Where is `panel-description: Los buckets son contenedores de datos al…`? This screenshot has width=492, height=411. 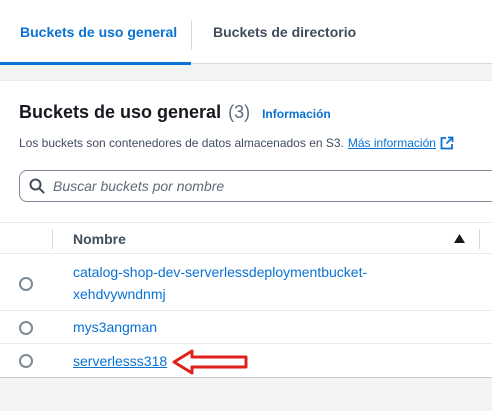 panel-description: Los buckets son contenedores de datos al… is located at coordinates (236, 143).